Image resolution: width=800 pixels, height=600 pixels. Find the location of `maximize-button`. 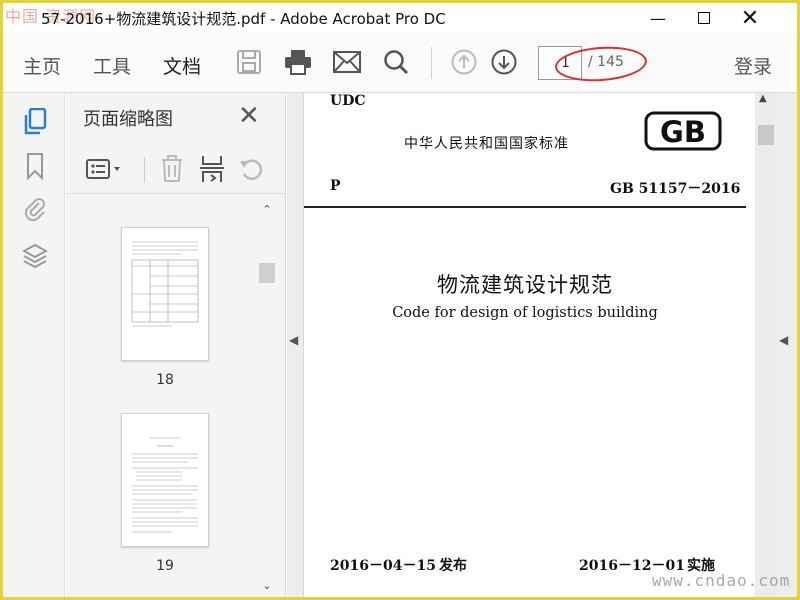

maximize-button is located at coordinates (704, 18).